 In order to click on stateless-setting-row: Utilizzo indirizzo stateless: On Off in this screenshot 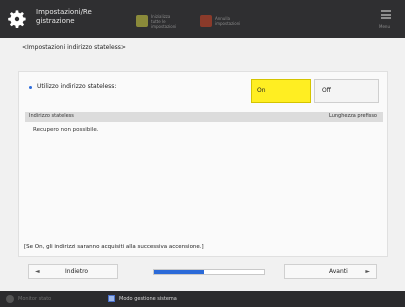, I will do `click(204, 89)`.